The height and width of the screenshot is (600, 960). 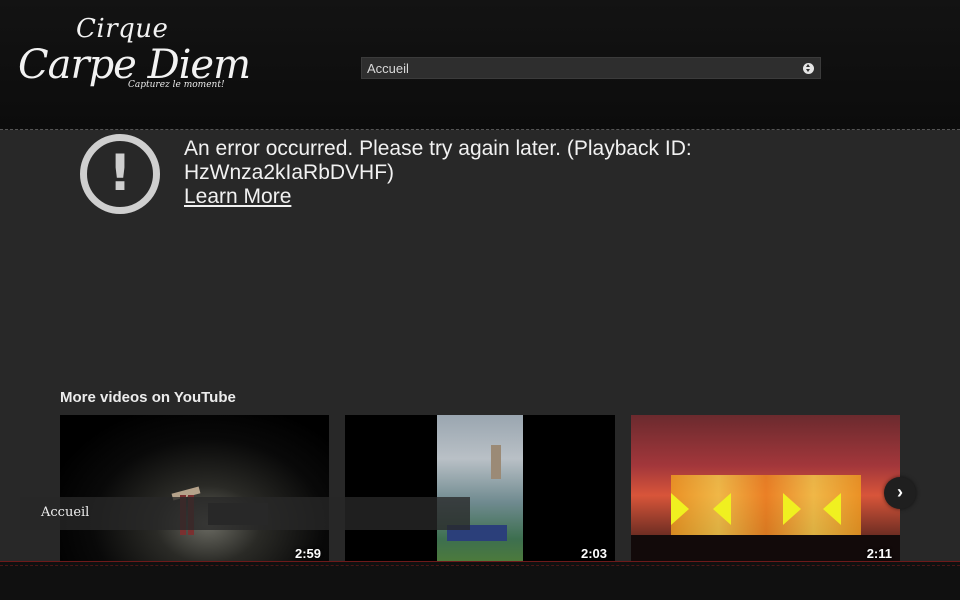 What do you see at coordinates (134, 66) in the screenshot?
I see `site-logo: Cirque Carpe Diem Capturez le moment!` at bounding box center [134, 66].